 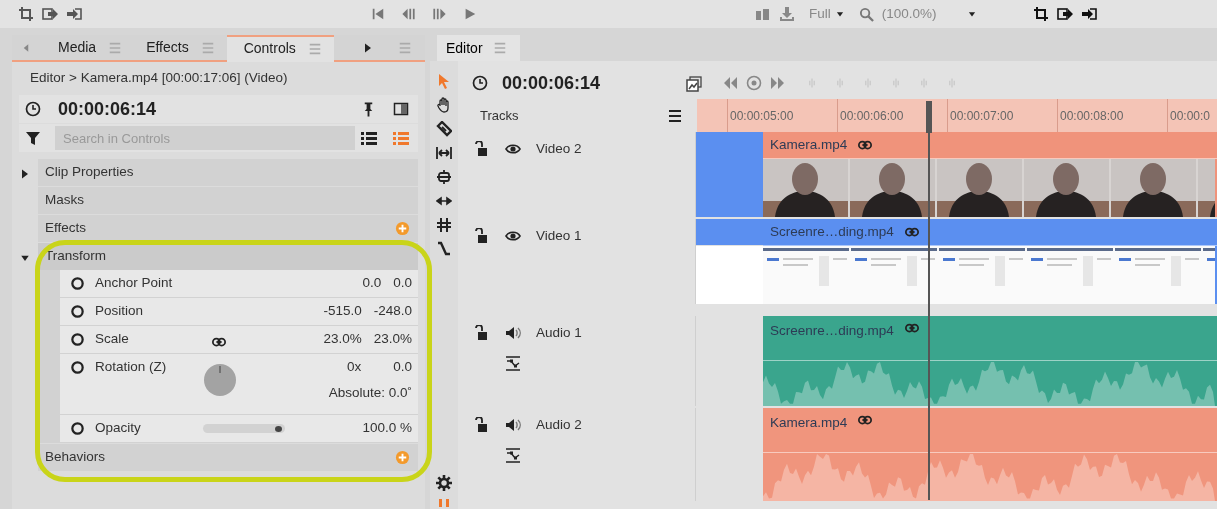 What do you see at coordinates (408, 14) in the screenshot?
I see `step-back-icon` at bounding box center [408, 14].